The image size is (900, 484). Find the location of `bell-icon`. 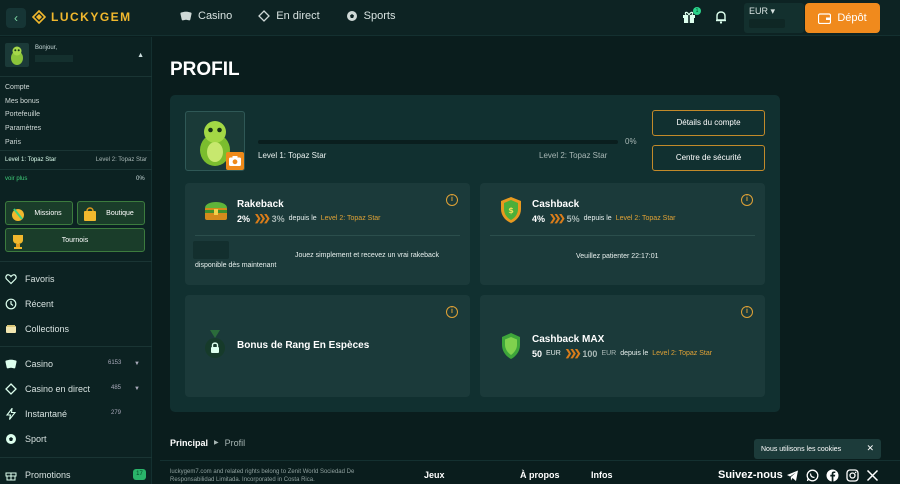

bell-icon is located at coordinates (721, 17).